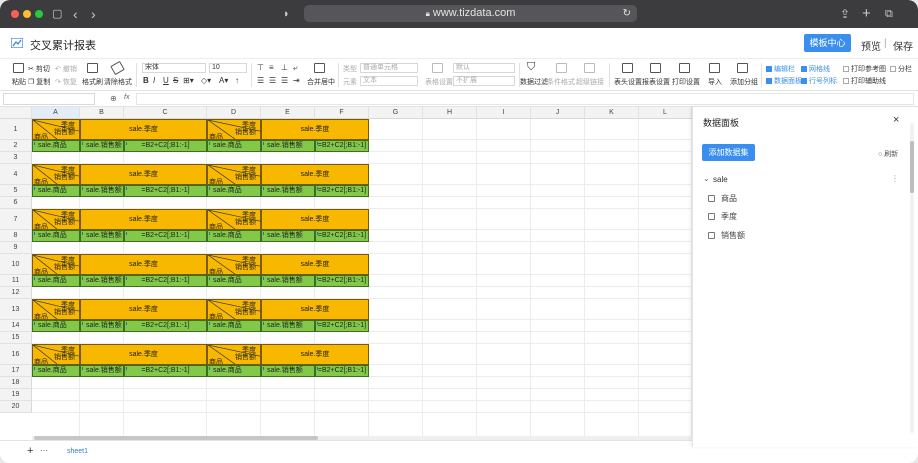  I want to click on add-sheet-button: +, so click(30, 451).